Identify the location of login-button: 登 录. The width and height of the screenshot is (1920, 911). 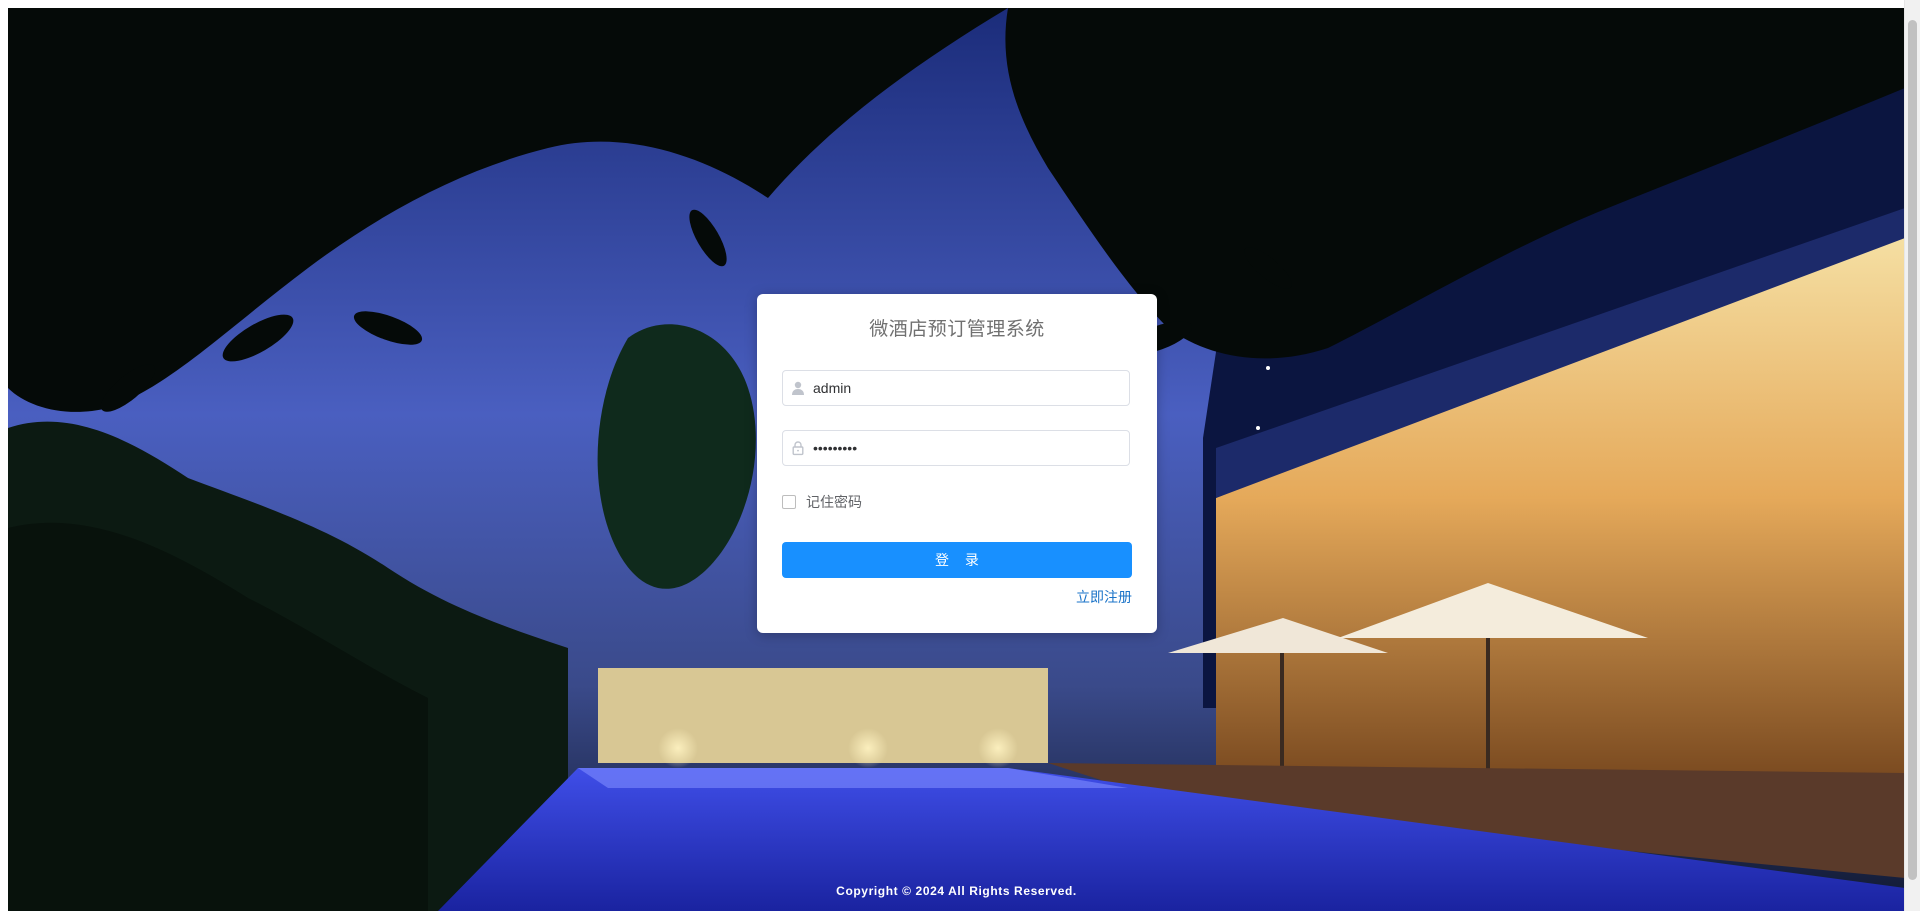
(957, 560).